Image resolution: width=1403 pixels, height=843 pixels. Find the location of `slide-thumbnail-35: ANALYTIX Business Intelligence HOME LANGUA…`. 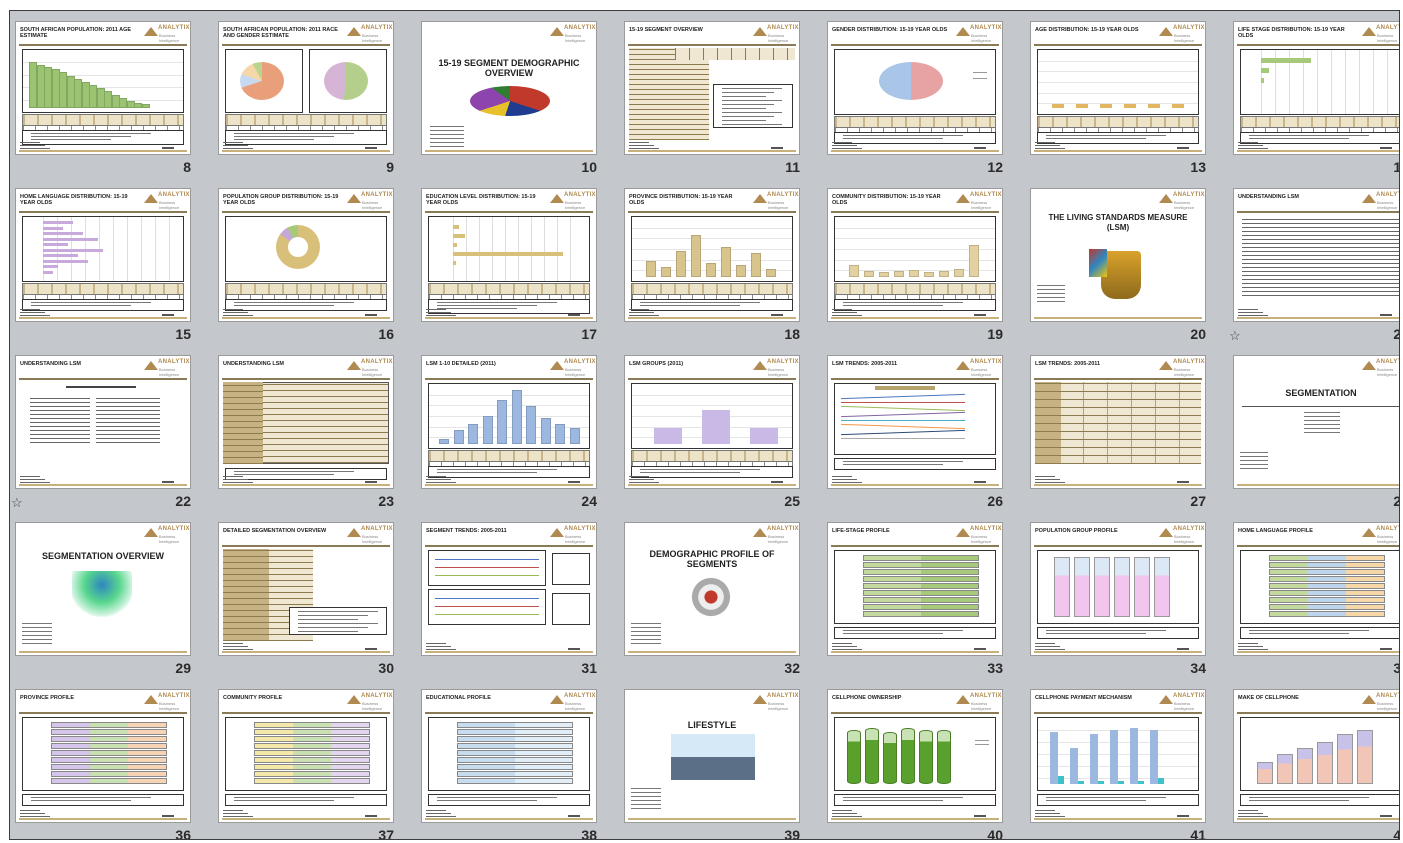

slide-thumbnail-35: ANALYTIX Business Intelligence HOME LANGUA… is located at coordinates (1316, 607).